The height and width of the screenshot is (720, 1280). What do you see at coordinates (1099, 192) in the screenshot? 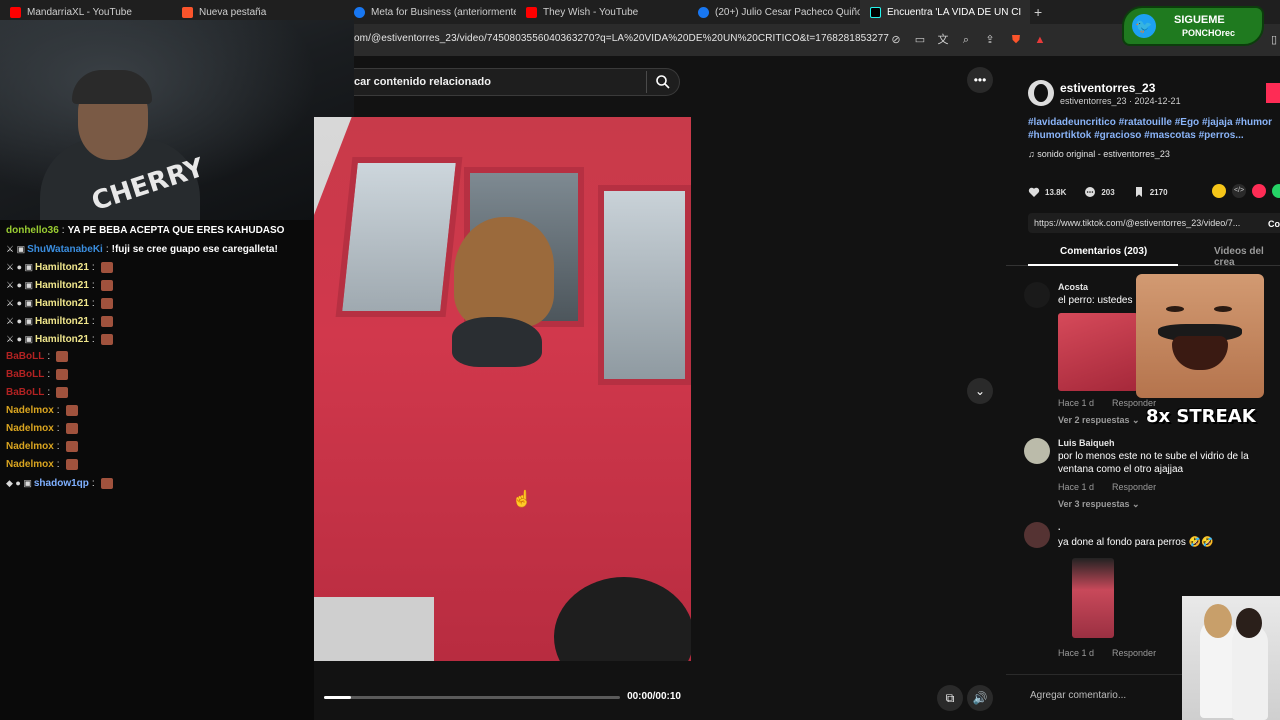
I see `comment-button: 203` at bounding box center [1099, 192].